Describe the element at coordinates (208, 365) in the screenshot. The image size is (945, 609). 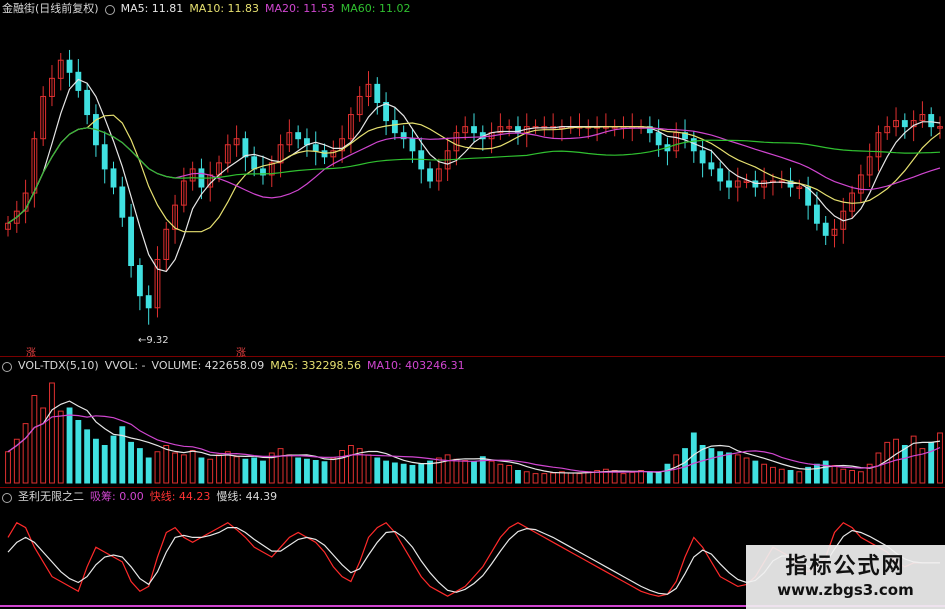
I see `volume-value: VOLUME: 422658.09` at that location.